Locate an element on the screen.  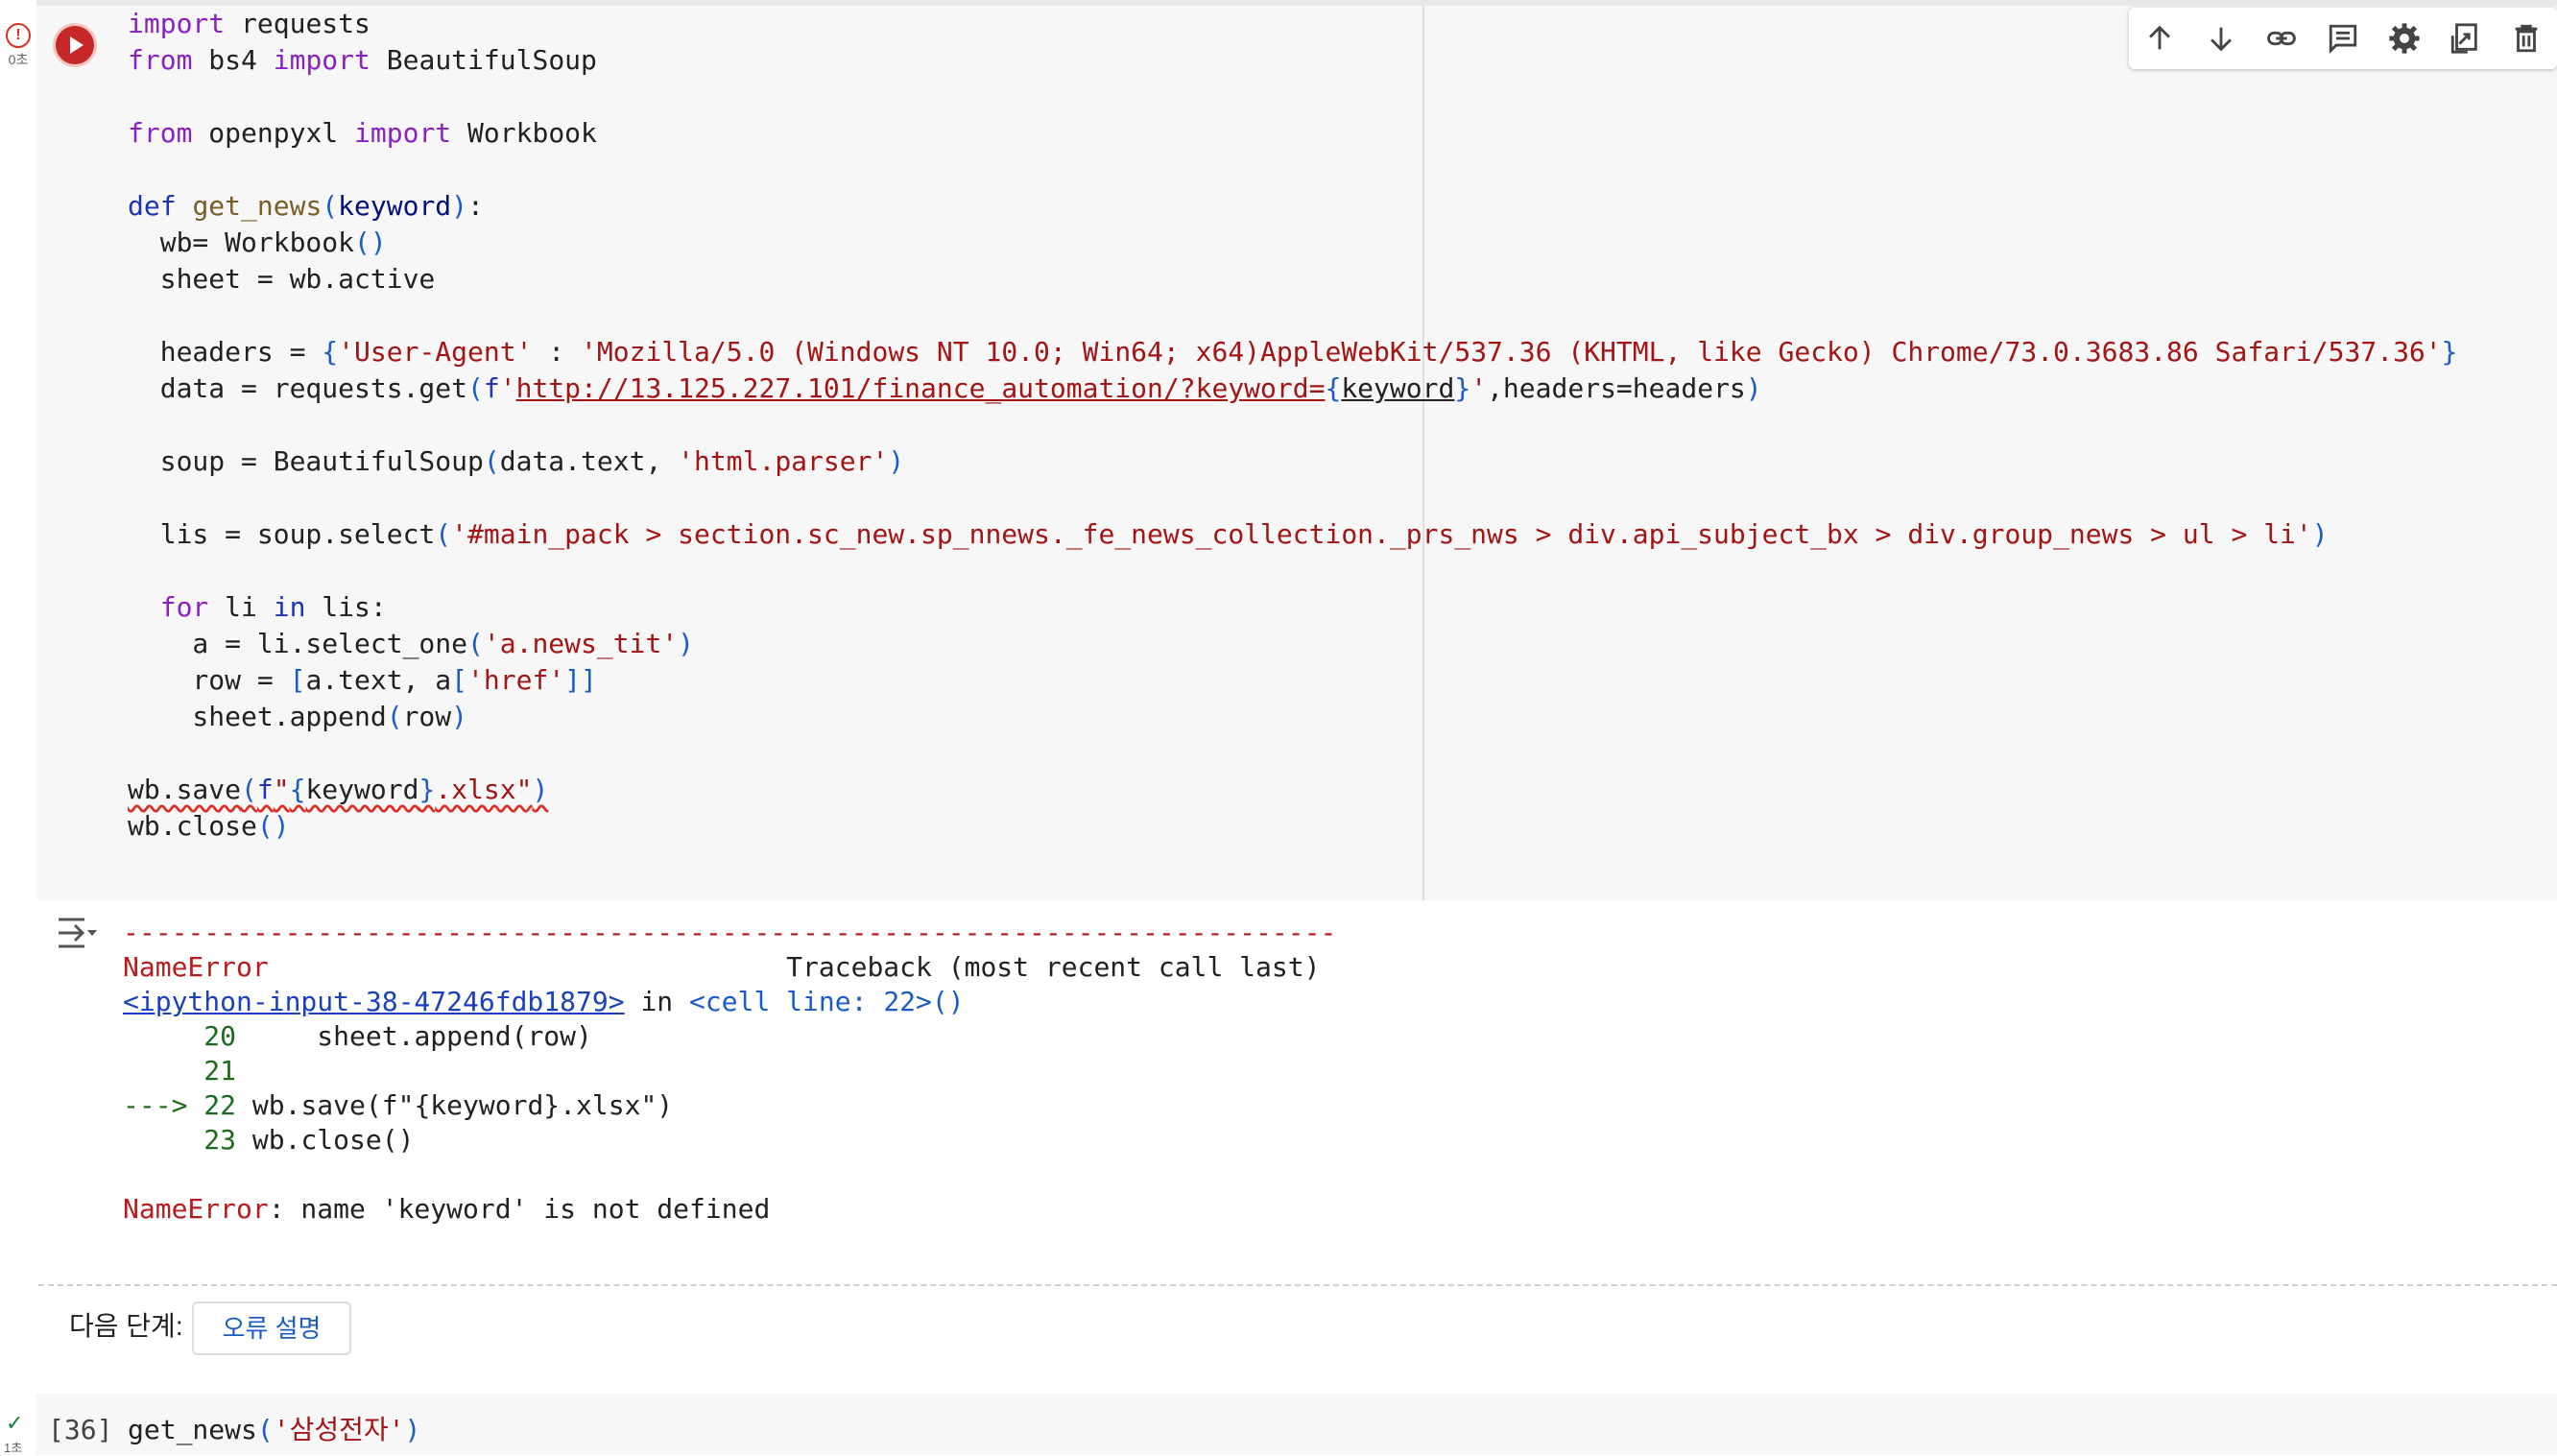
traceback-line: 23 wb.close() is located at coordinates (309, 1140).